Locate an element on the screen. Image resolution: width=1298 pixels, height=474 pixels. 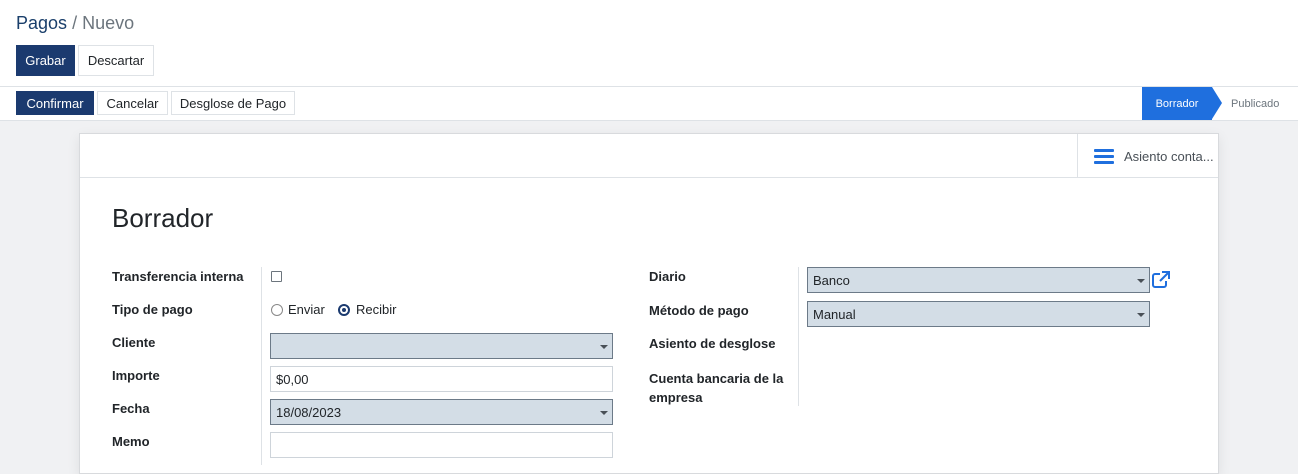
customer-select is located at coordinates (441, 346).